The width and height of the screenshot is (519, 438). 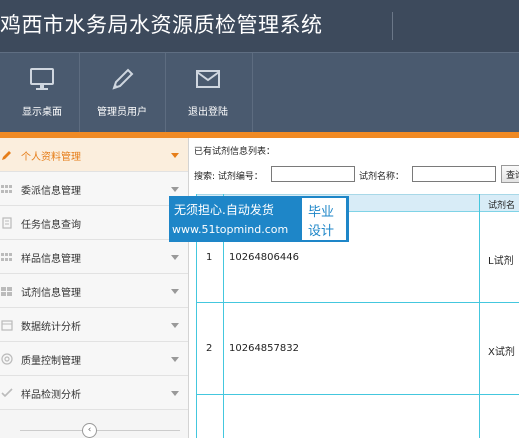 What do you see at coordinates (382, 177) in the screenshot?
I see `search-name-label: 试剂名称：` at bounding box center [382, 177].